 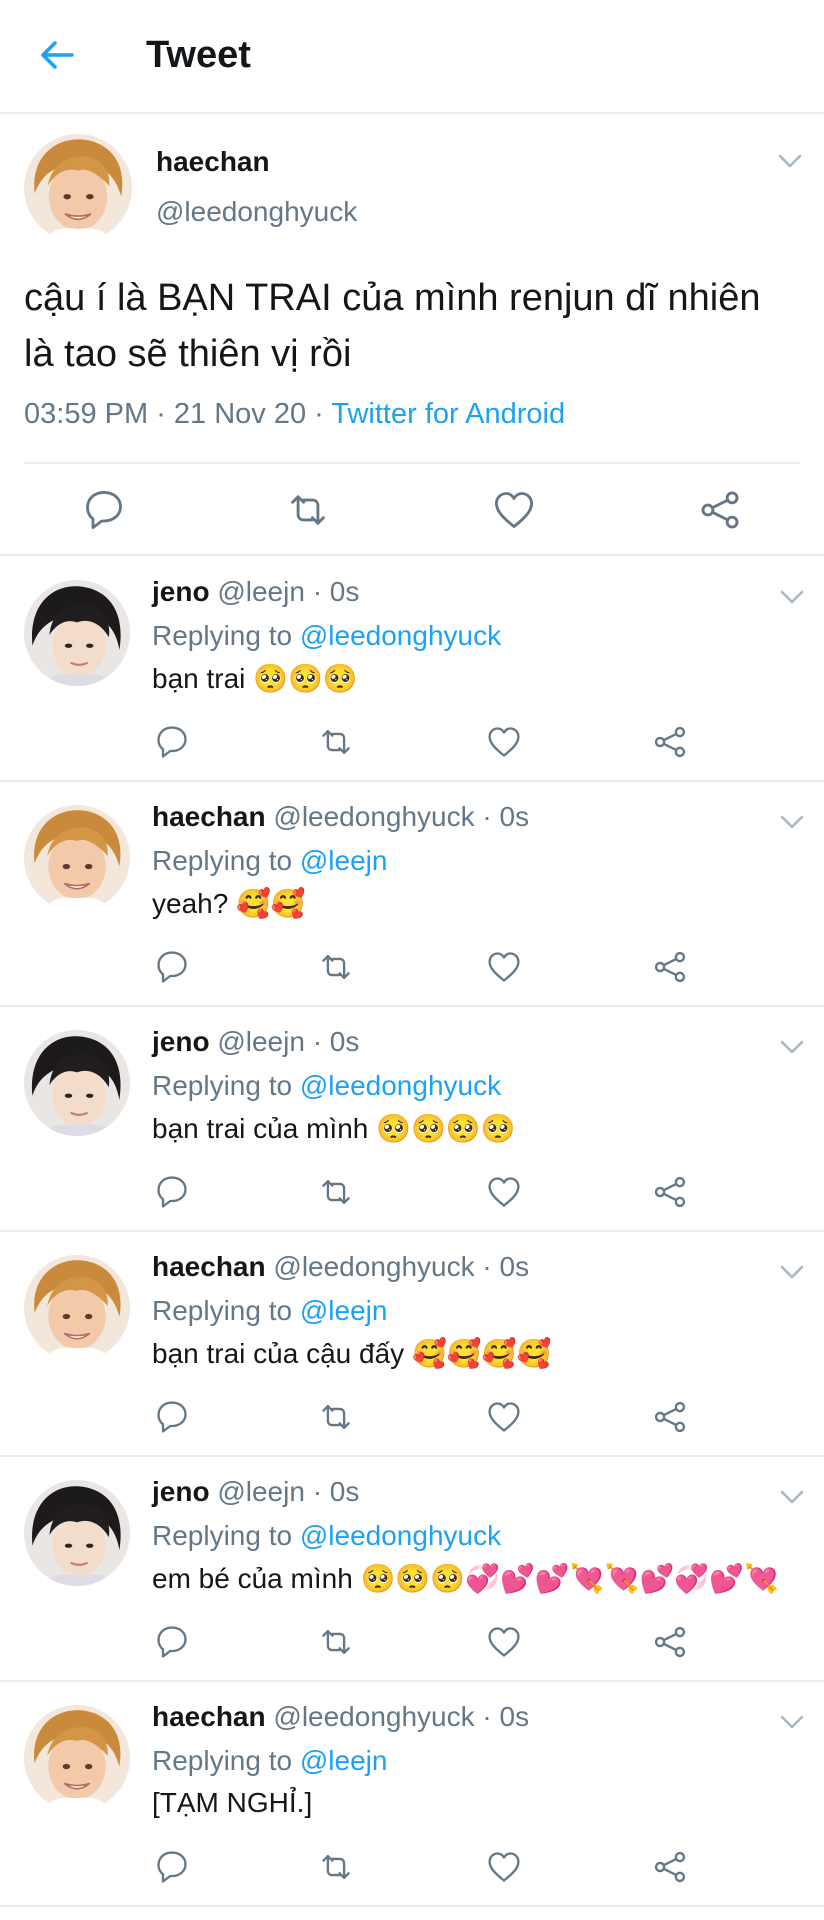 I want to click on tweet-text: em bé của mình 🥺🥺🥺💞💕💕💘💘💕💞💕💘, so click(x=465, y=1578).